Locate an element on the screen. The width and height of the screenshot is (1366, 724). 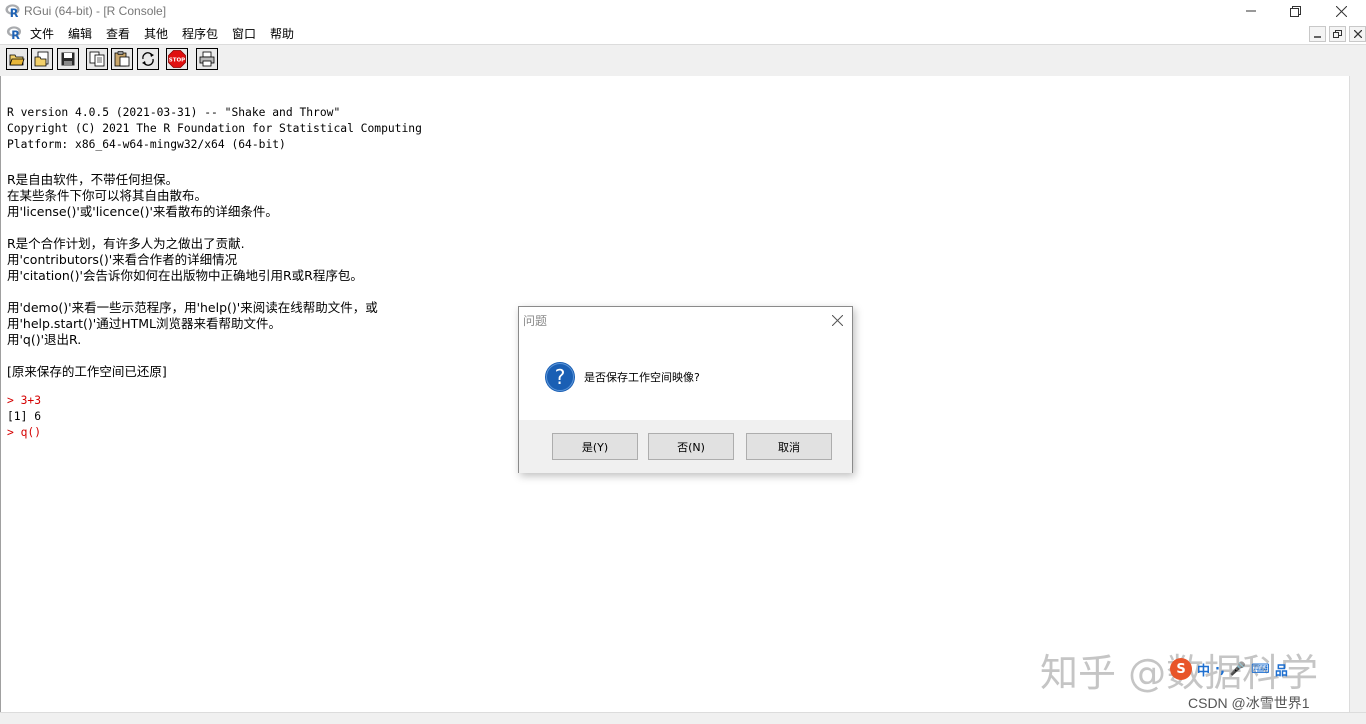
r-console-icon: R is located at coordinates (14, 32).